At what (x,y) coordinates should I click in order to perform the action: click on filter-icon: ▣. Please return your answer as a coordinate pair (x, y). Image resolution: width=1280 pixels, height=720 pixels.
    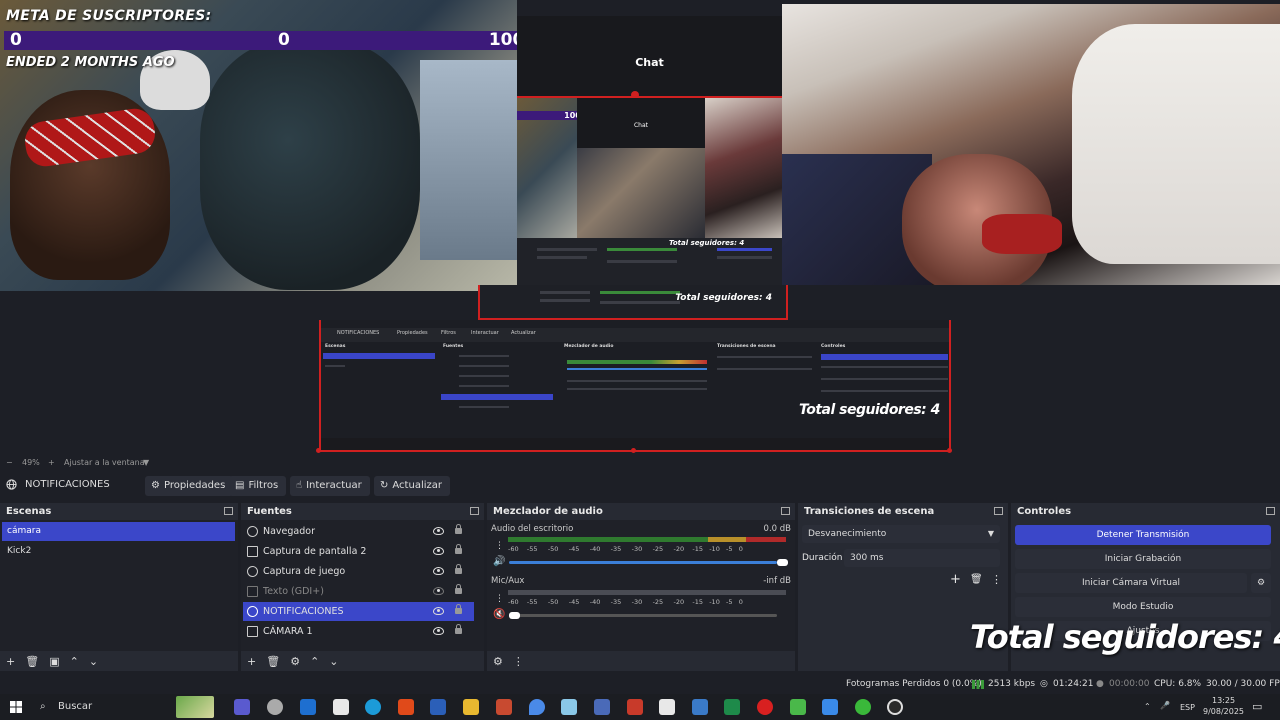
    Looking at the image, I should click on (54, 661).